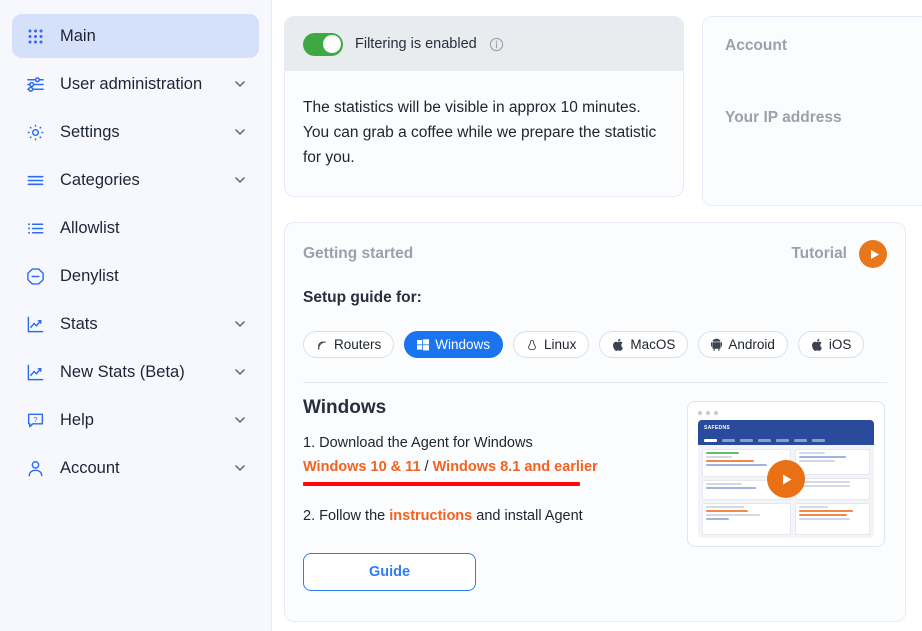 This screenshot has width=922, height=631. What do you see at coordinates (100, 179) in the screenshot?
I see `sidebar-item-label: Categories` at bounding box center [100, 179].